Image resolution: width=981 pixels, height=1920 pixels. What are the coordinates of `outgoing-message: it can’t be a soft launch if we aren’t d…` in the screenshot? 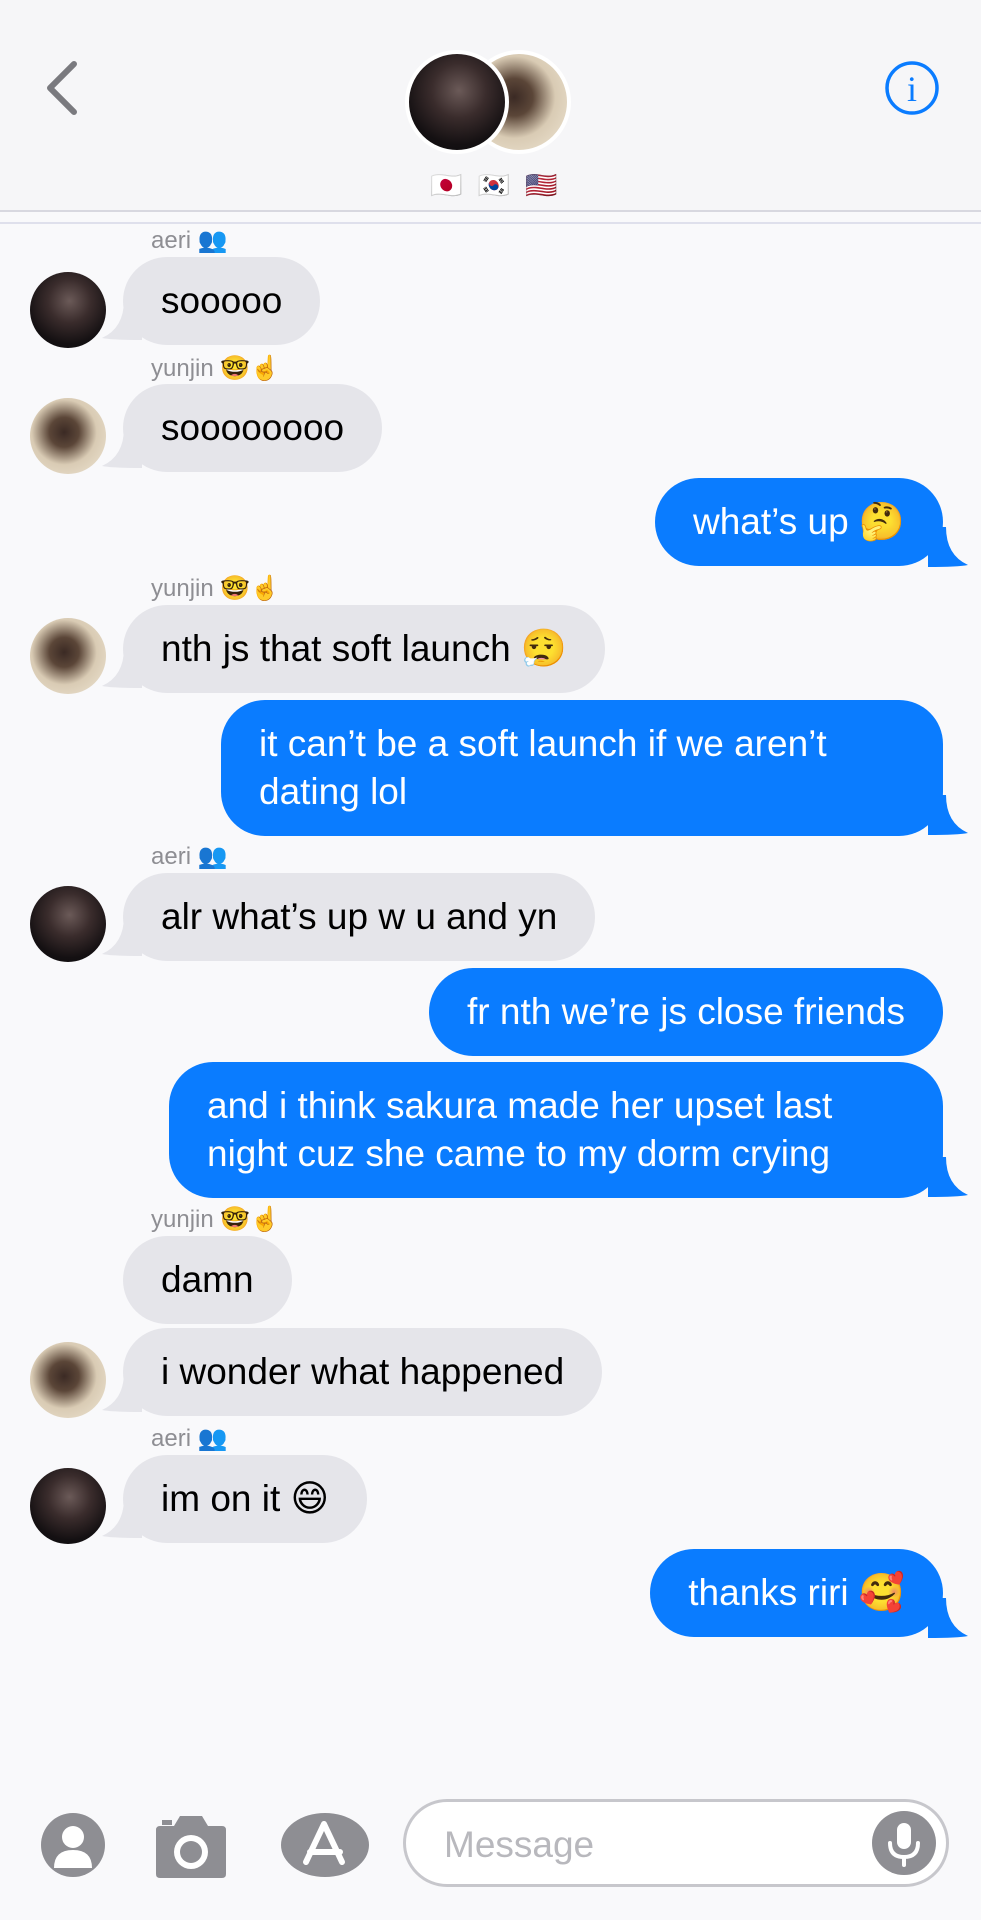 It's located at (582, 768).